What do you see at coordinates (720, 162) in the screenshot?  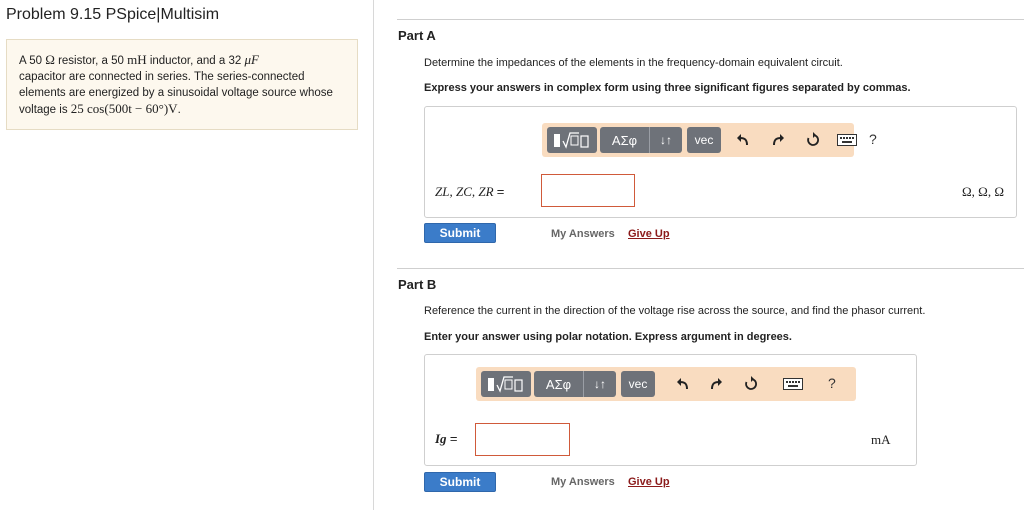 I see `part-a-answer-box: ΑΣφ ↓↑ vec ? ZL, ZC, ZR = Ω, Ω, Ω` at bounding box center [720, 162].